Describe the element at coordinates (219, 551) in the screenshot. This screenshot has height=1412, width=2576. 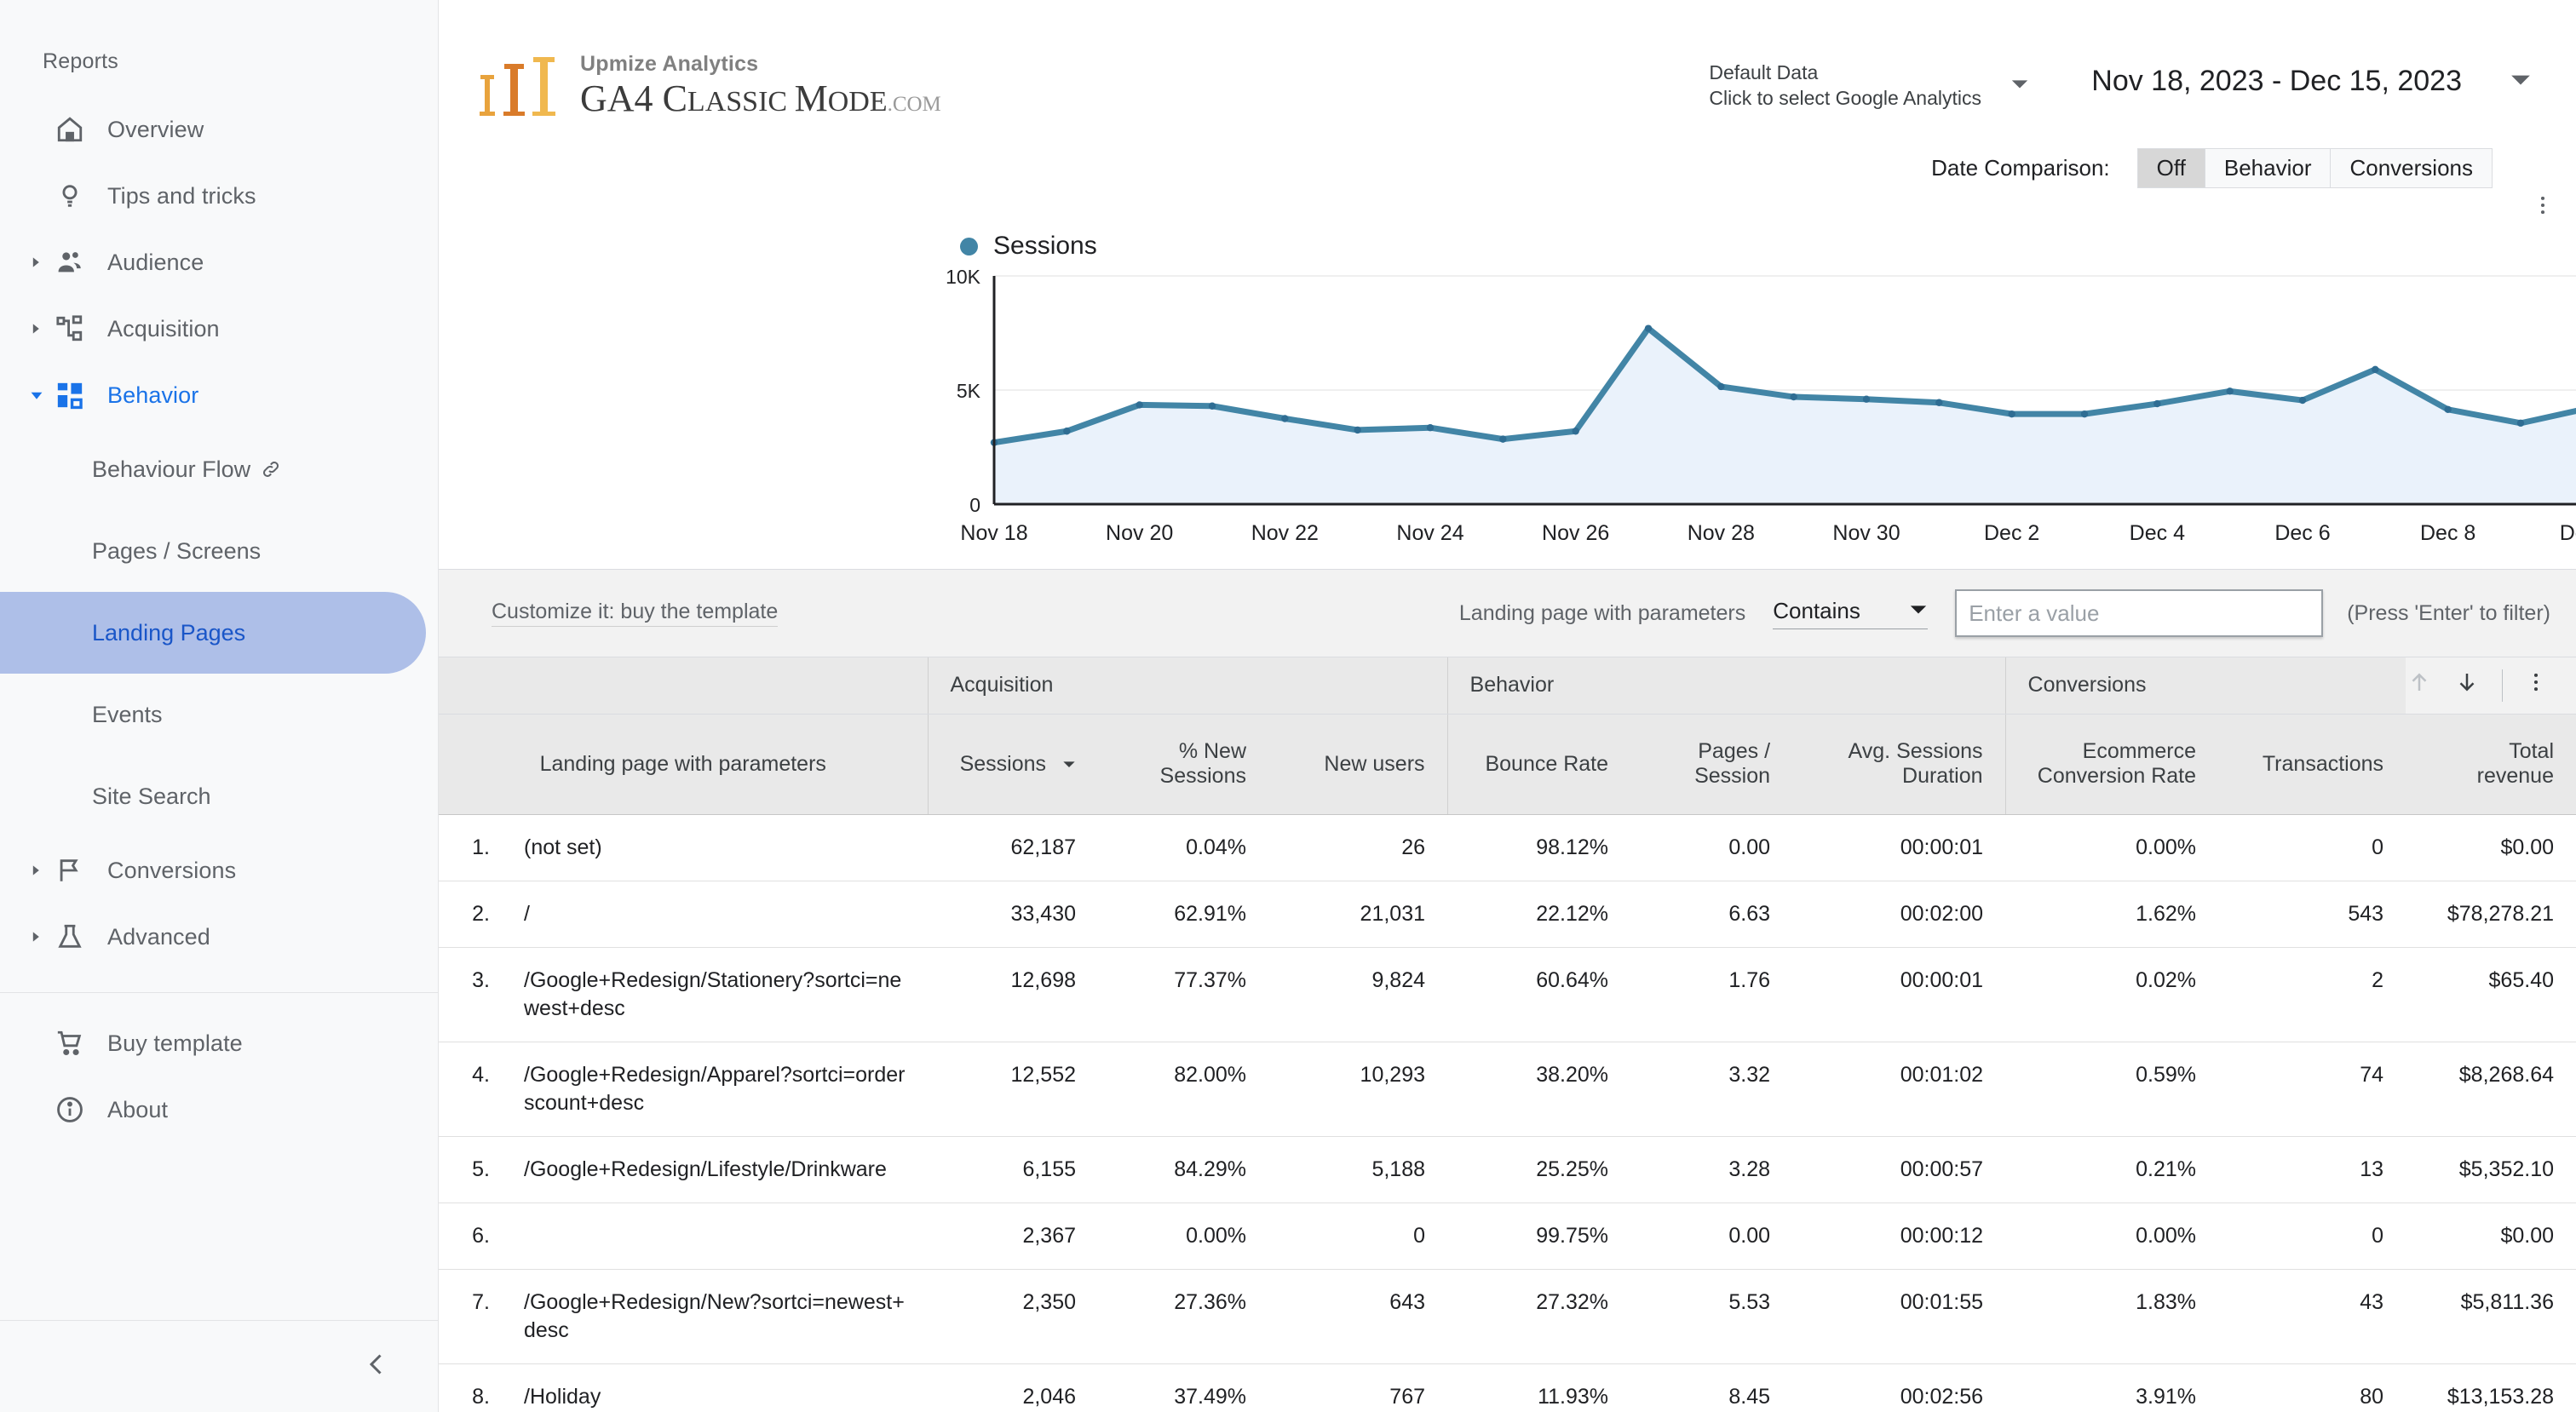
I see `sidebar-subitem-pages-screens: Pages / Screens` at that location.